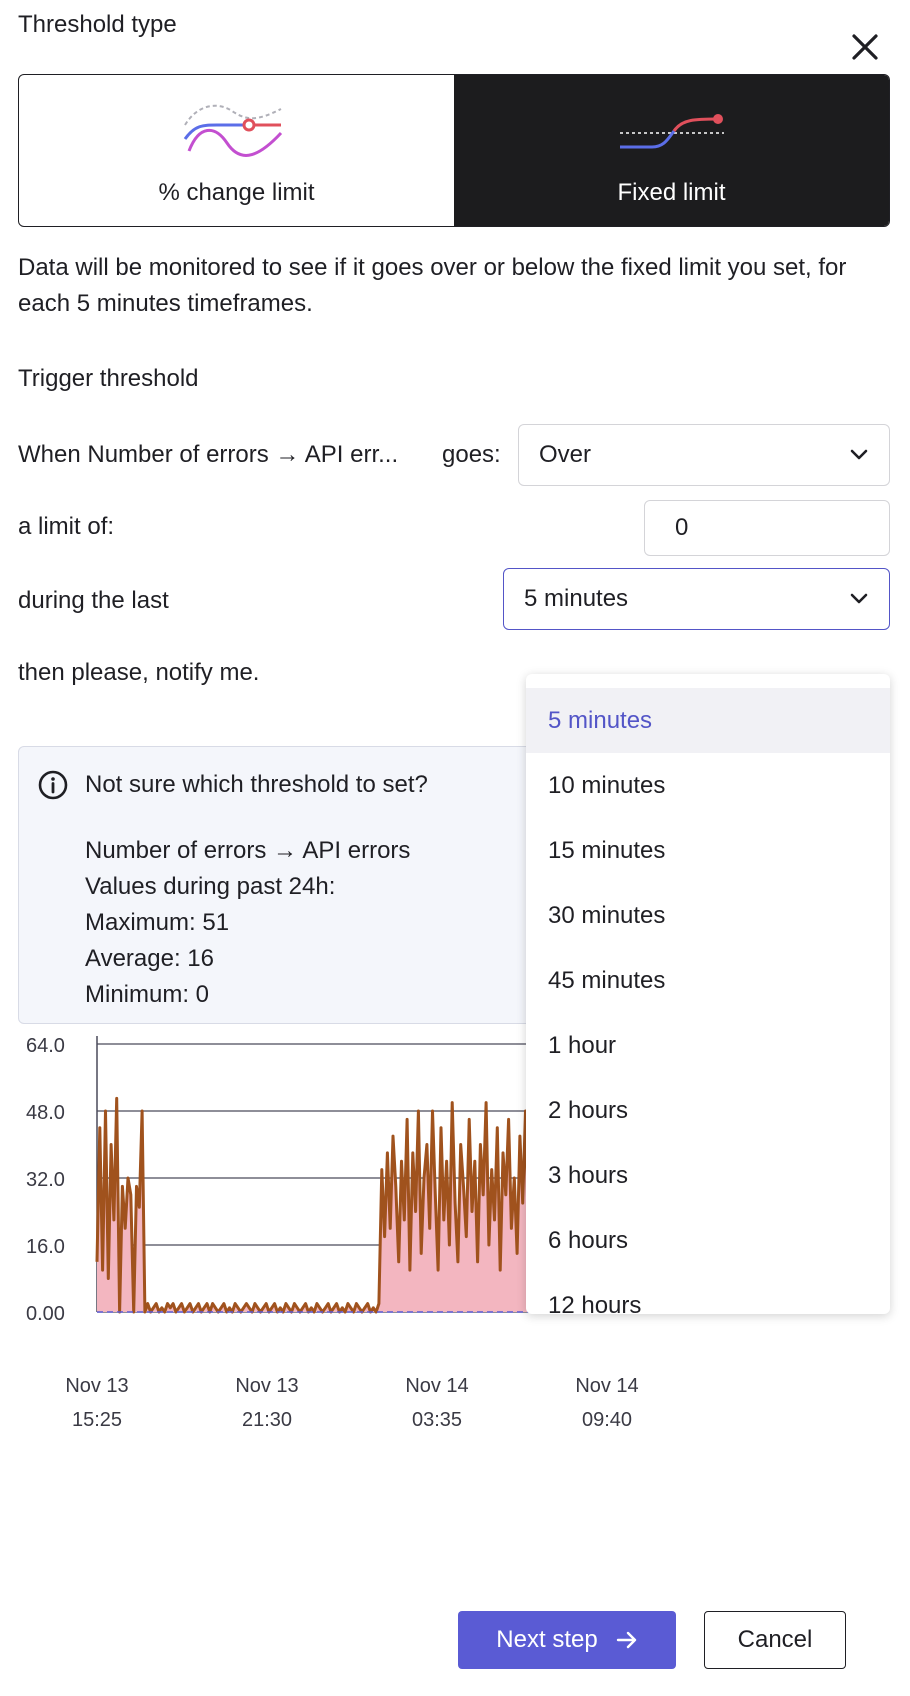  What do you see at coordinates (708, 850) in the screenshot?
I see `dropdown-option-15-minutes: 15 minutes` at bounding box center [708, 850].